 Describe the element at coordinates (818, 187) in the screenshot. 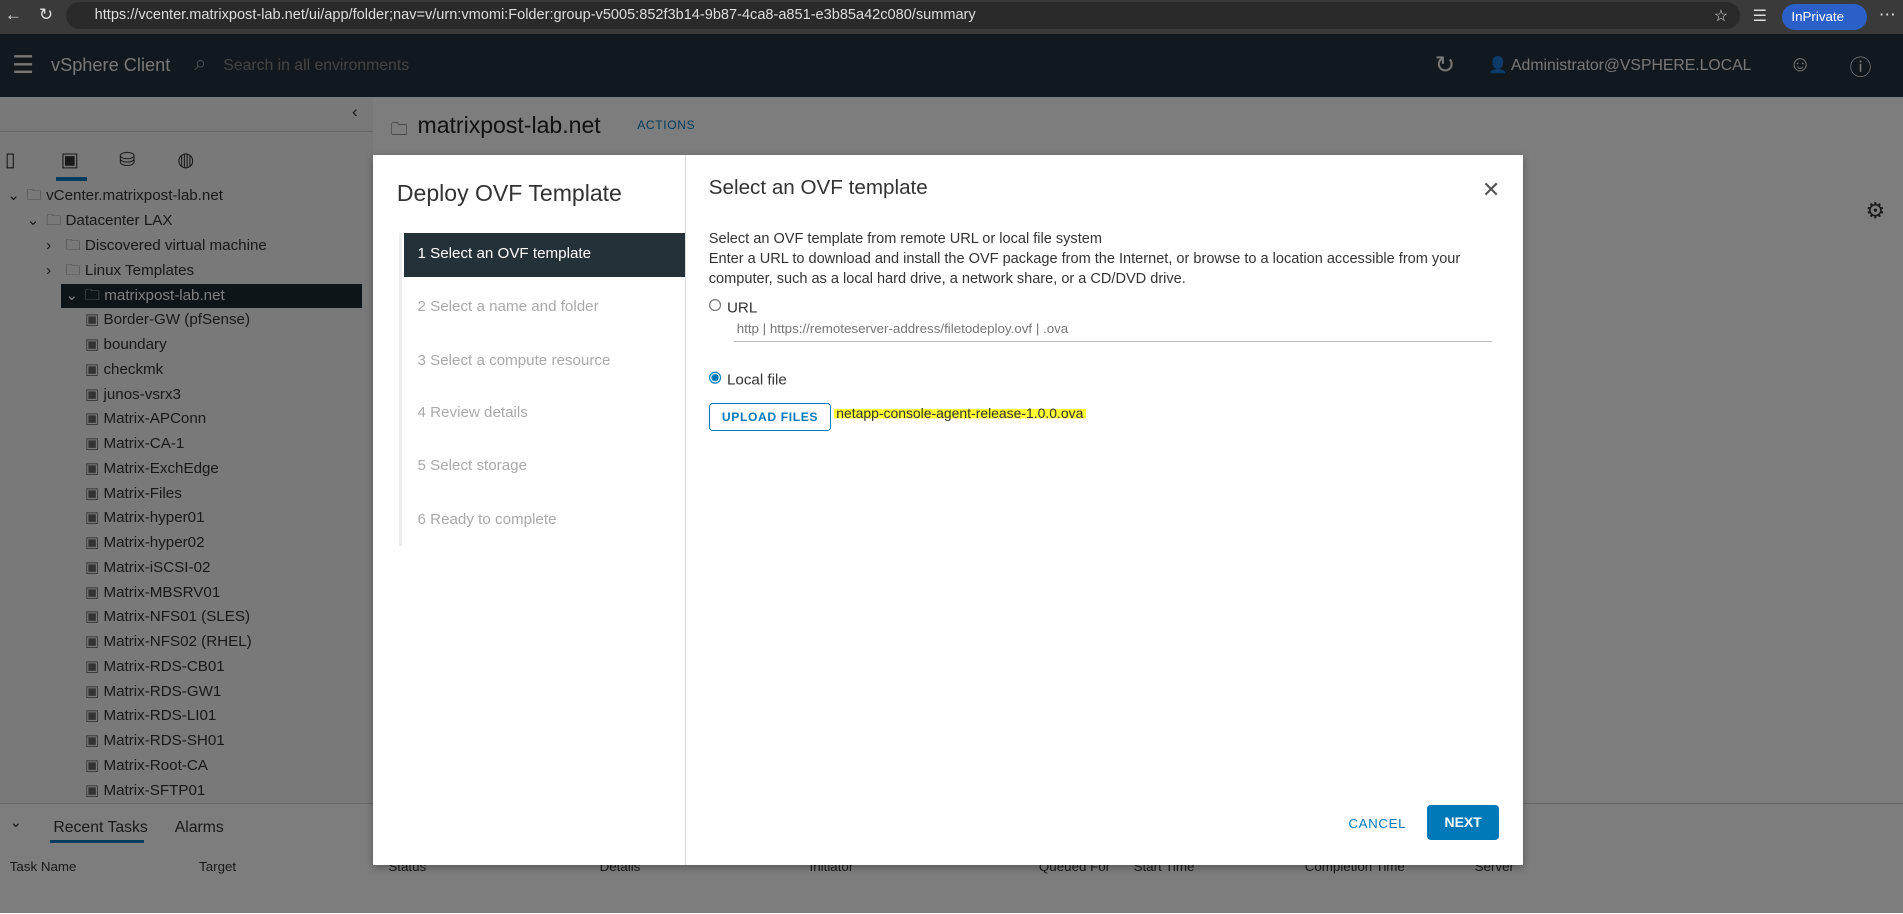

I see `dialog-title: Select an OVF template` at that location.